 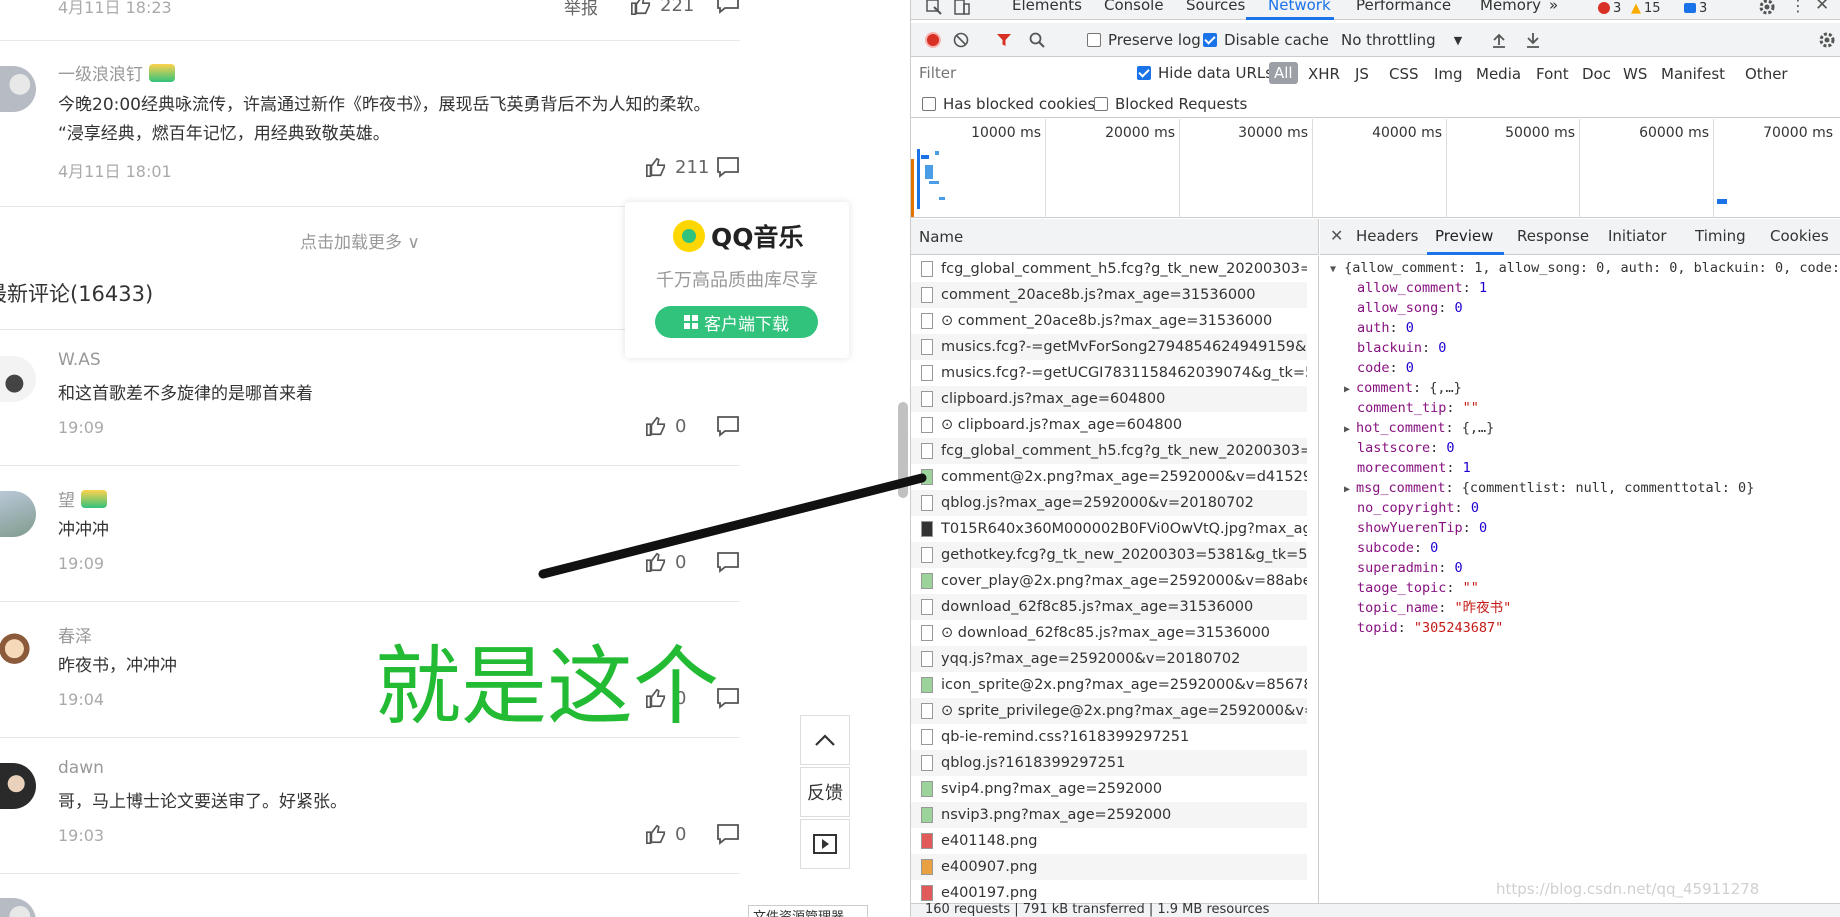 What do you see at coordinates (677, 167) in the screenshot?
I see `like-button: 211` at bounding box center [677, 167].